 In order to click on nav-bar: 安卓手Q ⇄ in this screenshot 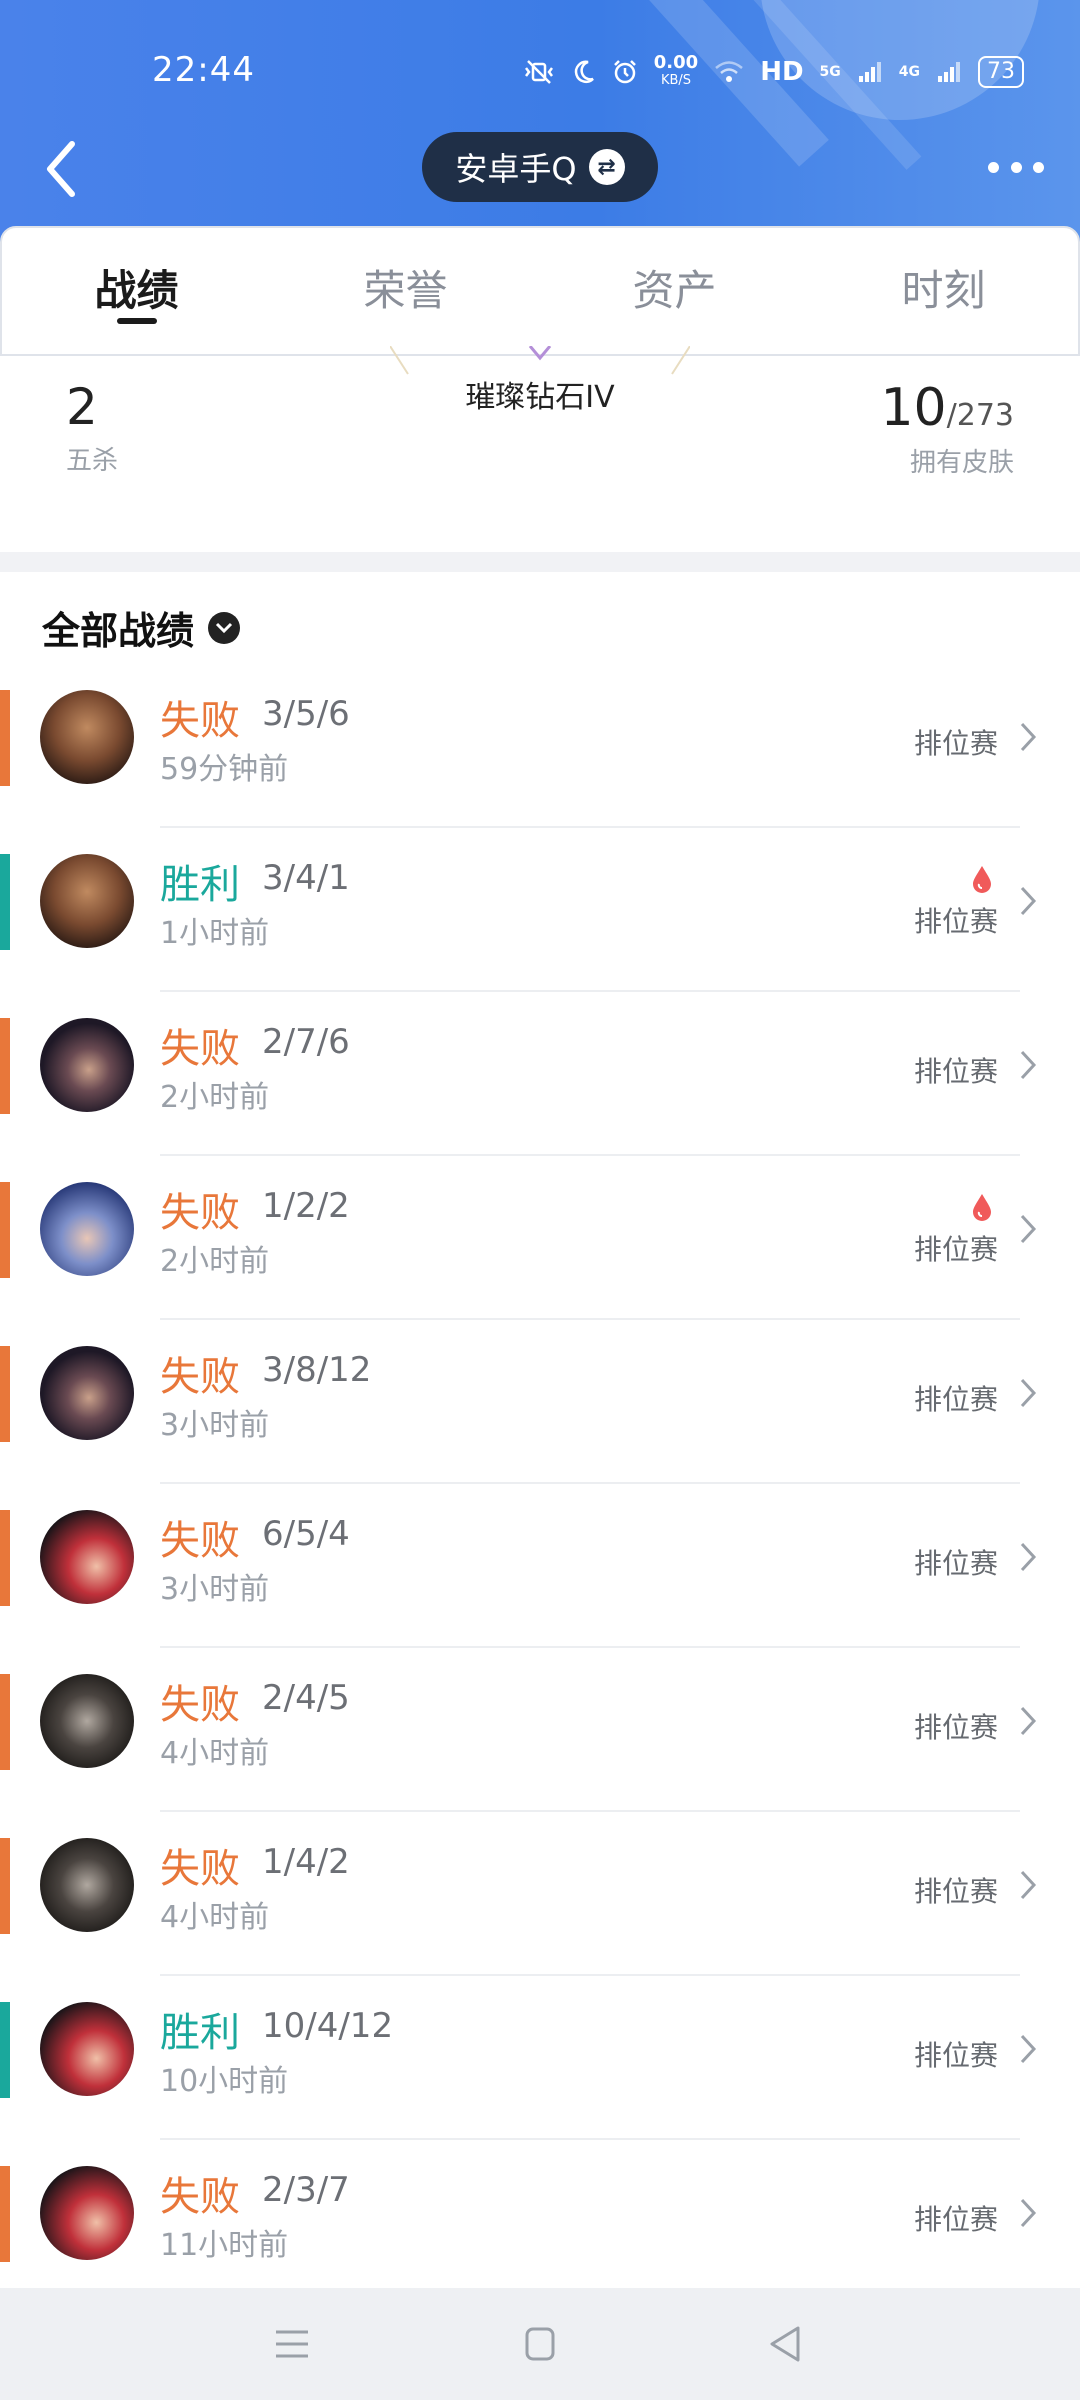, I will do `click(540, 170)`.